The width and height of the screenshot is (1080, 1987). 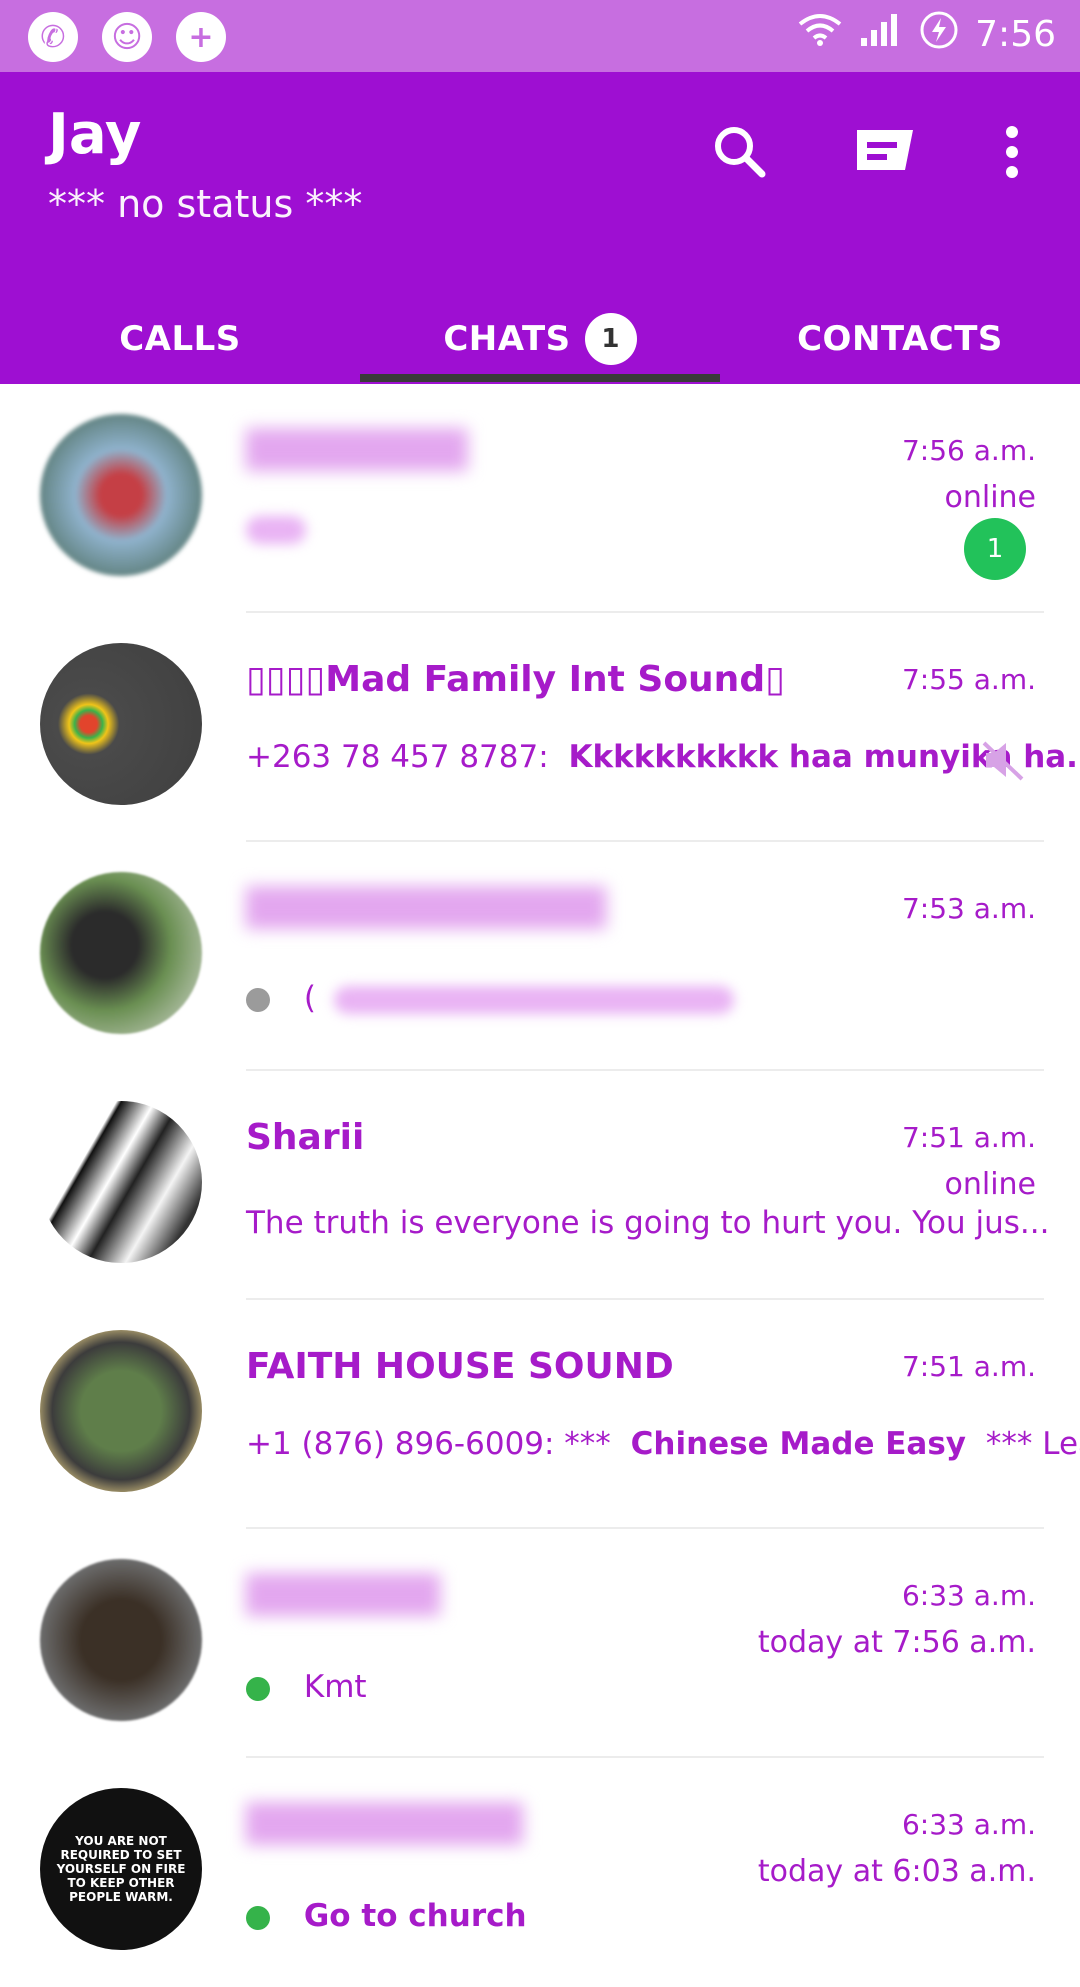 I want to click on tab-chats: CHATS 1, so click(x=540, y=339).